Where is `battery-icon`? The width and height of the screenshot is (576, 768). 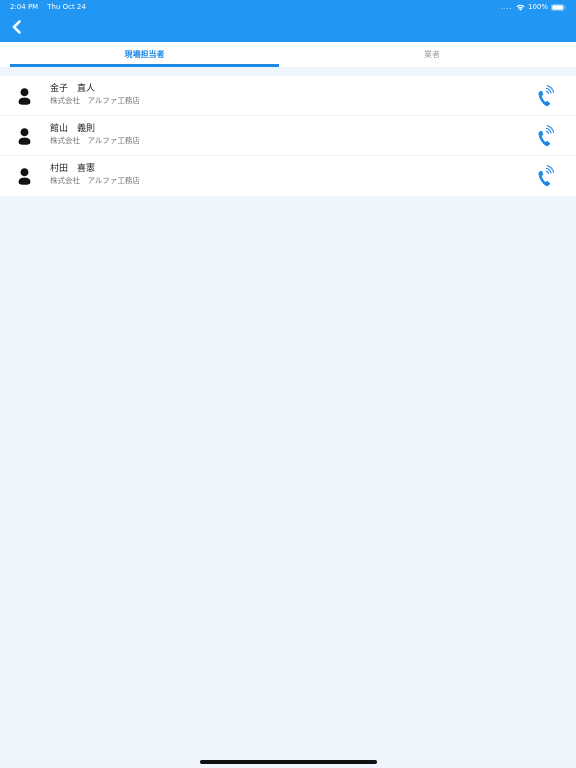
battery-icon is located at coordinates (558, 7).